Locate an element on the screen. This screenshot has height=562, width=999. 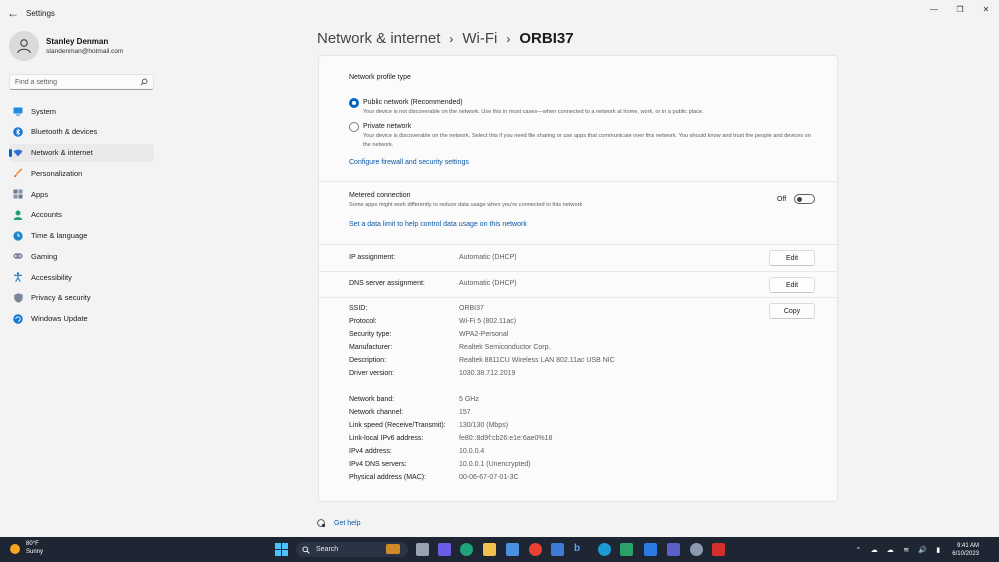
settings-icon is located at coordinates (696, 549).